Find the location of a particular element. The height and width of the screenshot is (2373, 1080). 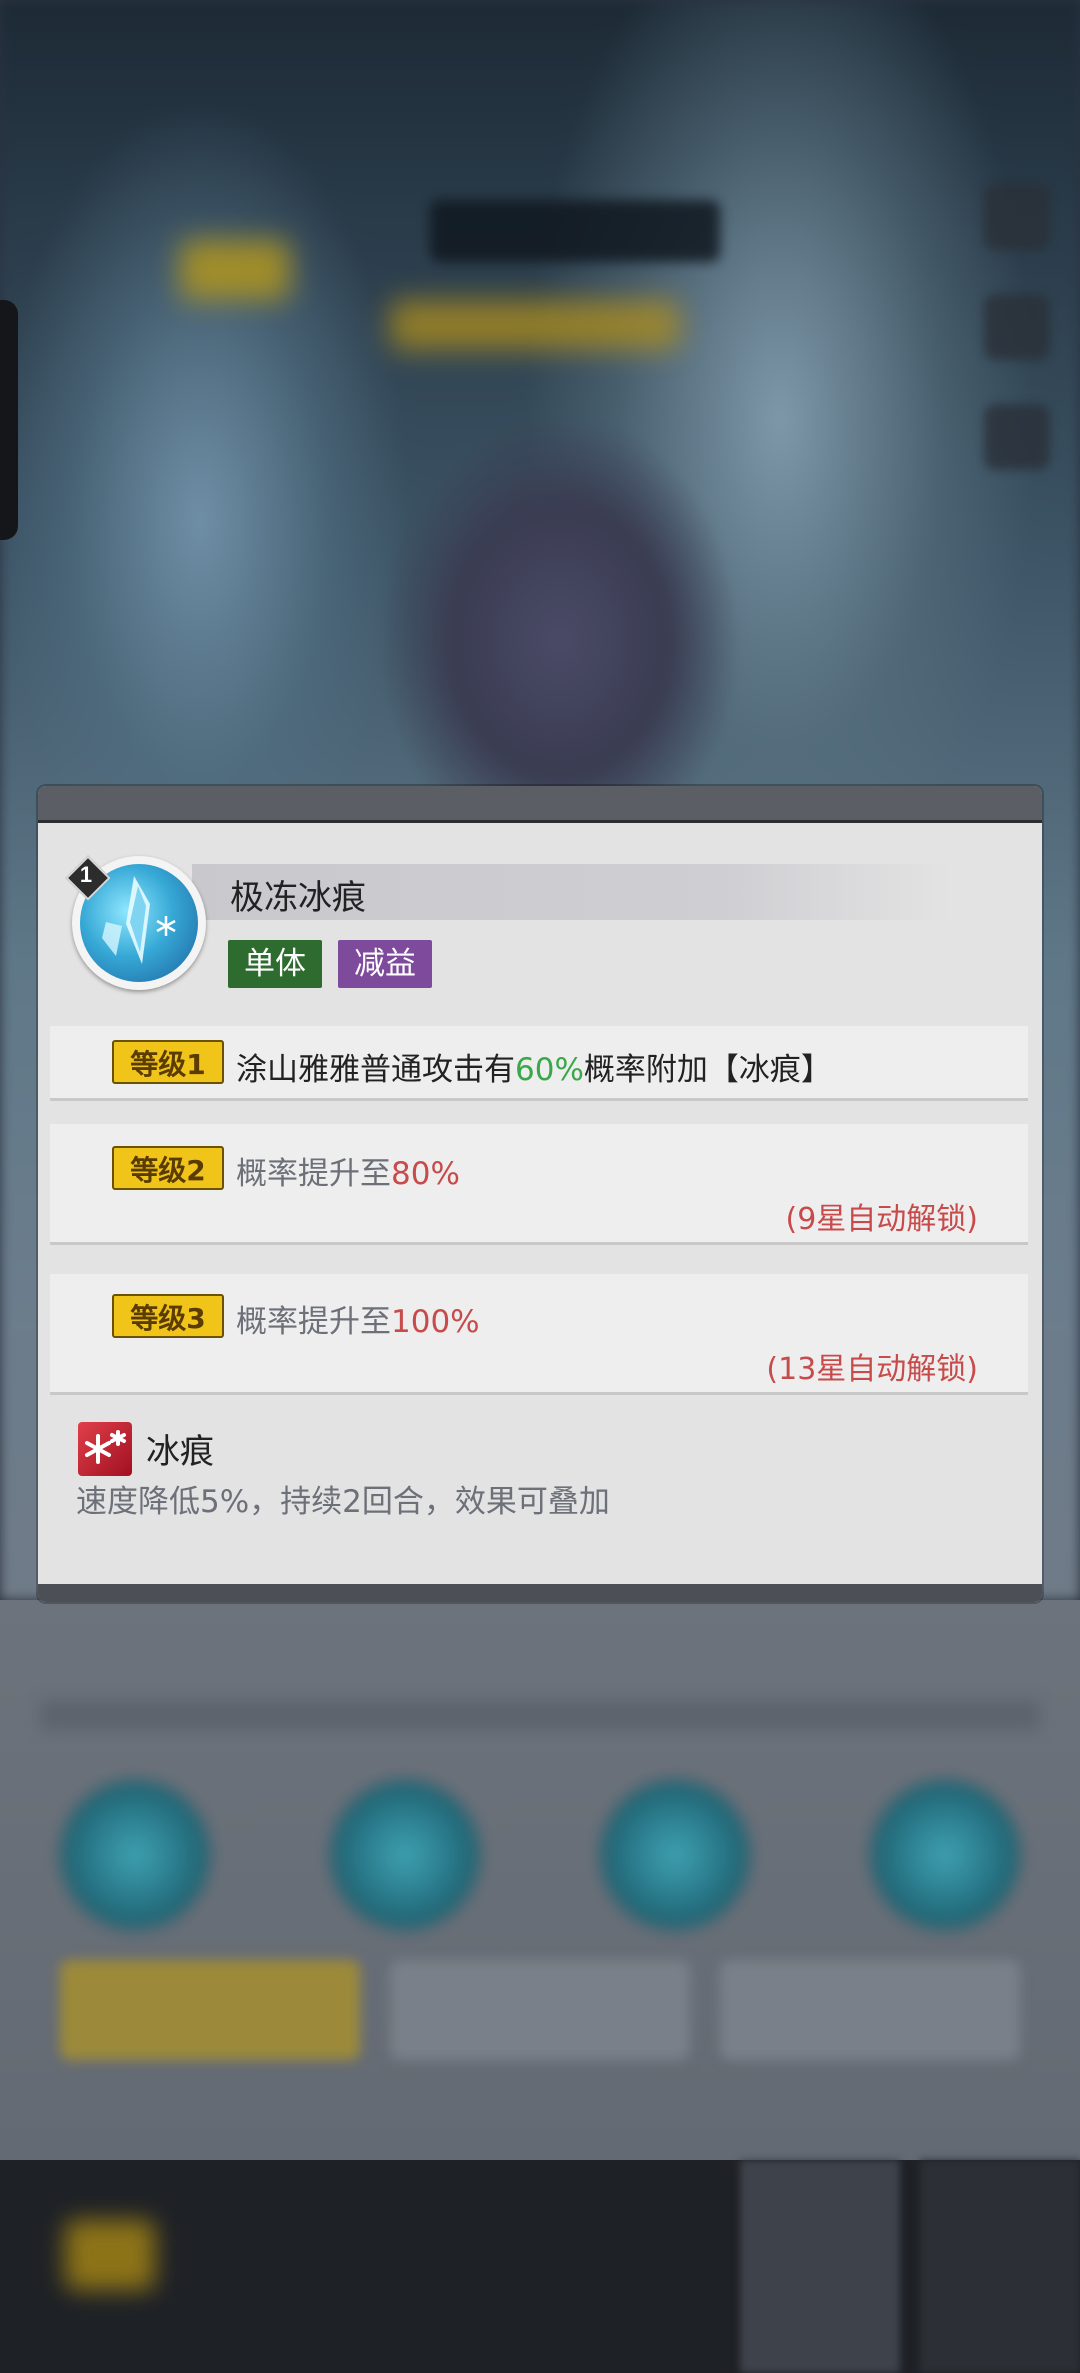

level-3-unlock-condition: (13星自动解锁) is located at coordinates (872, 1369).